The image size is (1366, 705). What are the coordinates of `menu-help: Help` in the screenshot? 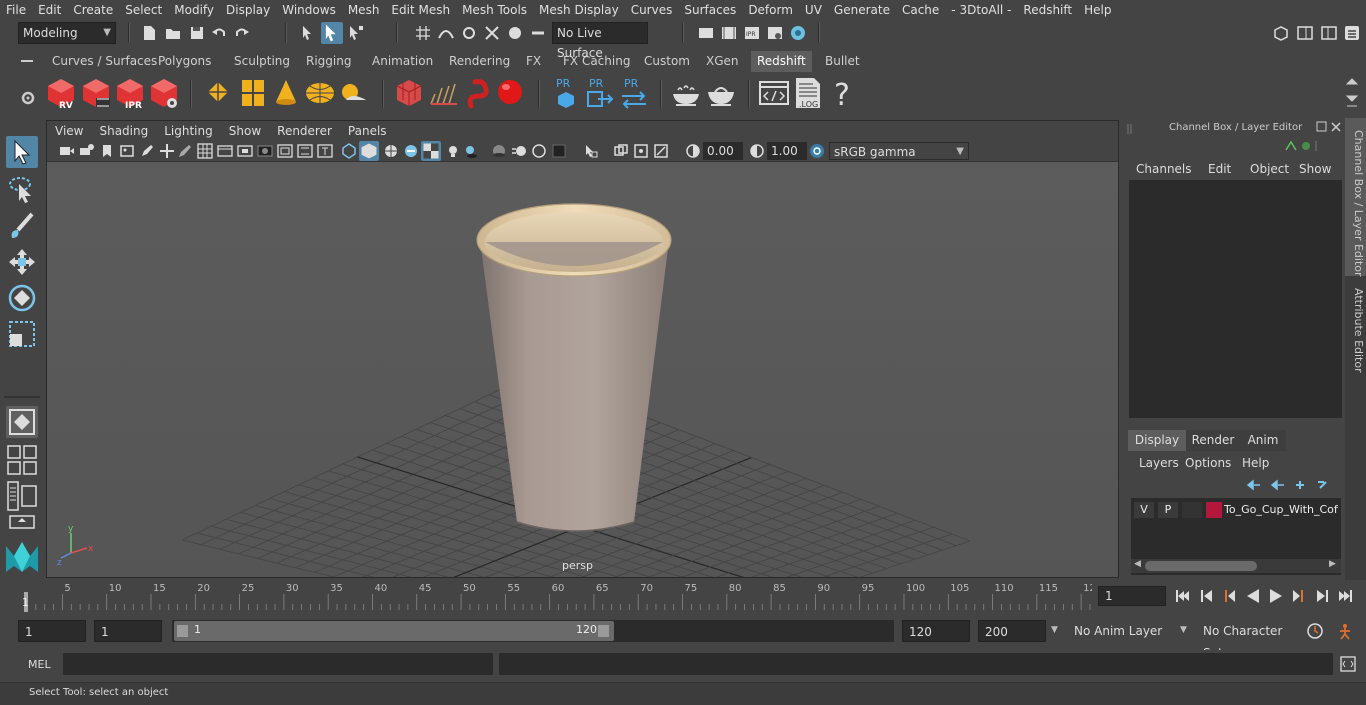 It's located at (1097, 10).